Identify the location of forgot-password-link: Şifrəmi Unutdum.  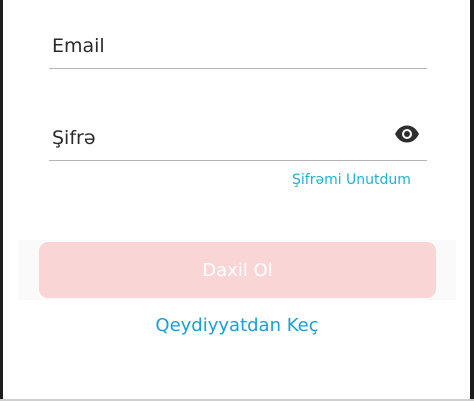
(351, 180).